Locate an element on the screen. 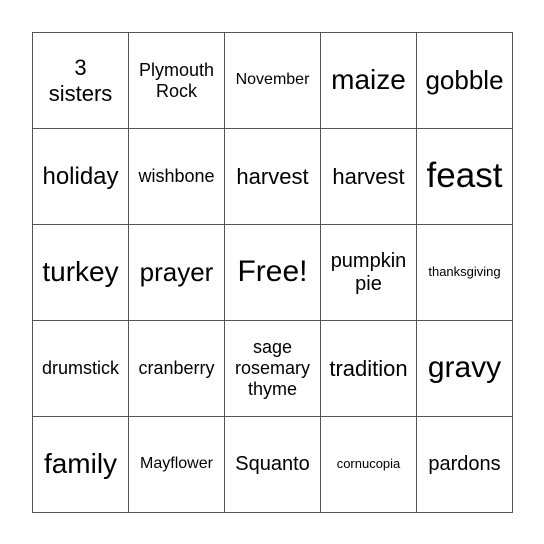 The height and width of the screenshot is (544, 544). bingo-cell: drumstick is located at coordinates (81, 369).